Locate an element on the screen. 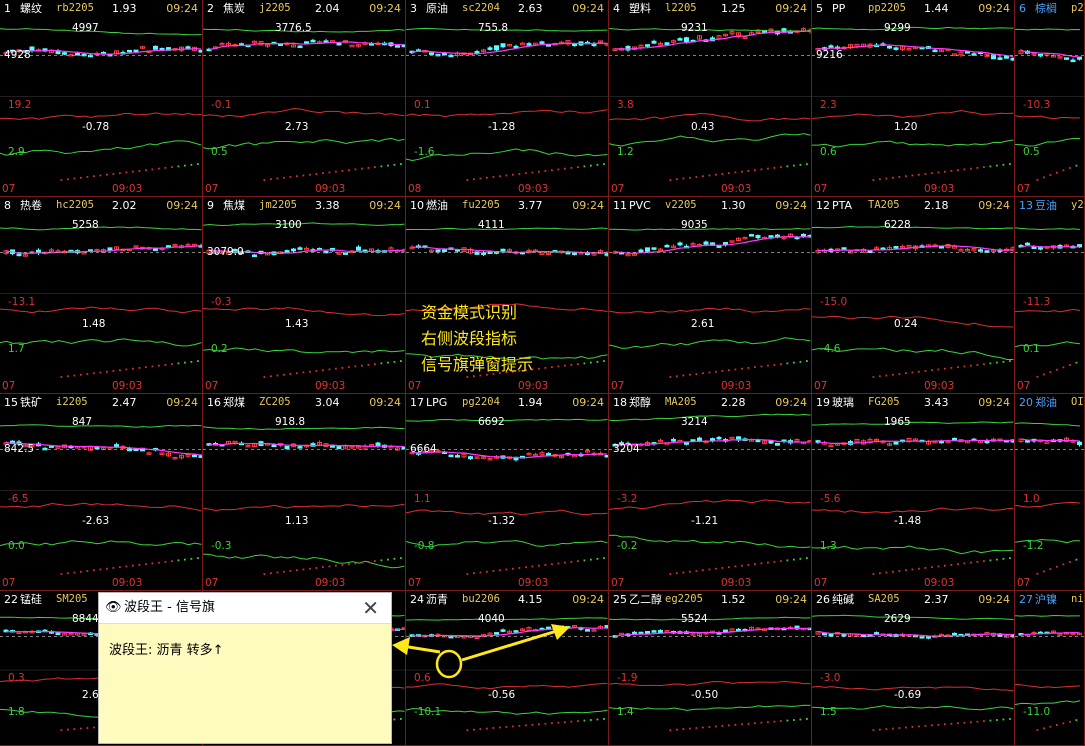  chart-panel: 4 塑料 l2205 1.25 09:24 9231 3.8 0.43 1.2 07 09:03 is located at coordinates (710, 98).